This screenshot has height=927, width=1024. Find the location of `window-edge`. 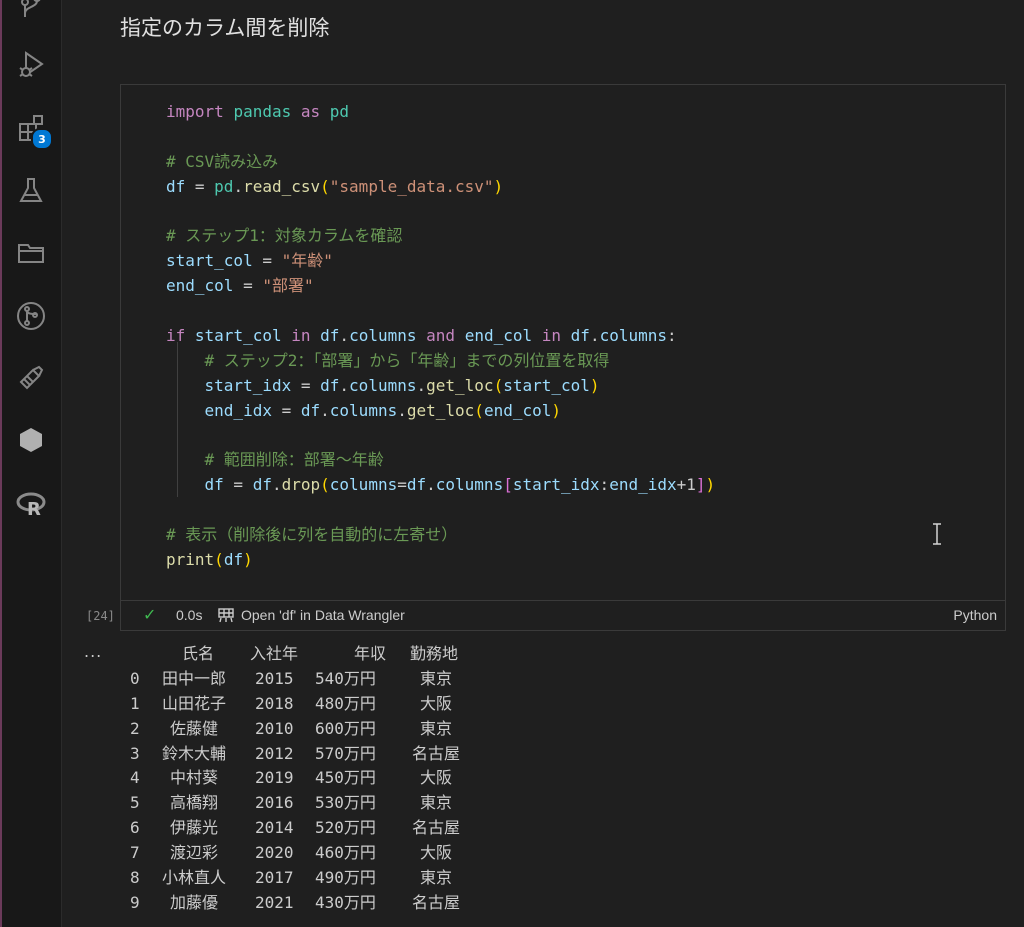

window-edge is located at coordinates (1, 463).